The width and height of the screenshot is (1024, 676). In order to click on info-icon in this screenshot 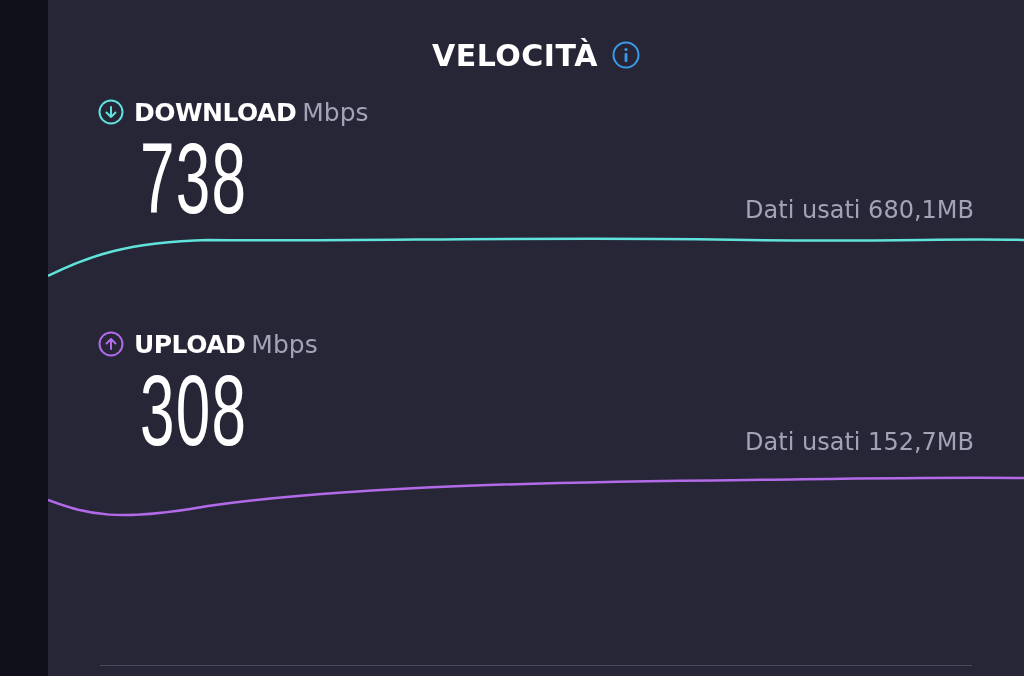, I will do `click(625, 55)`.